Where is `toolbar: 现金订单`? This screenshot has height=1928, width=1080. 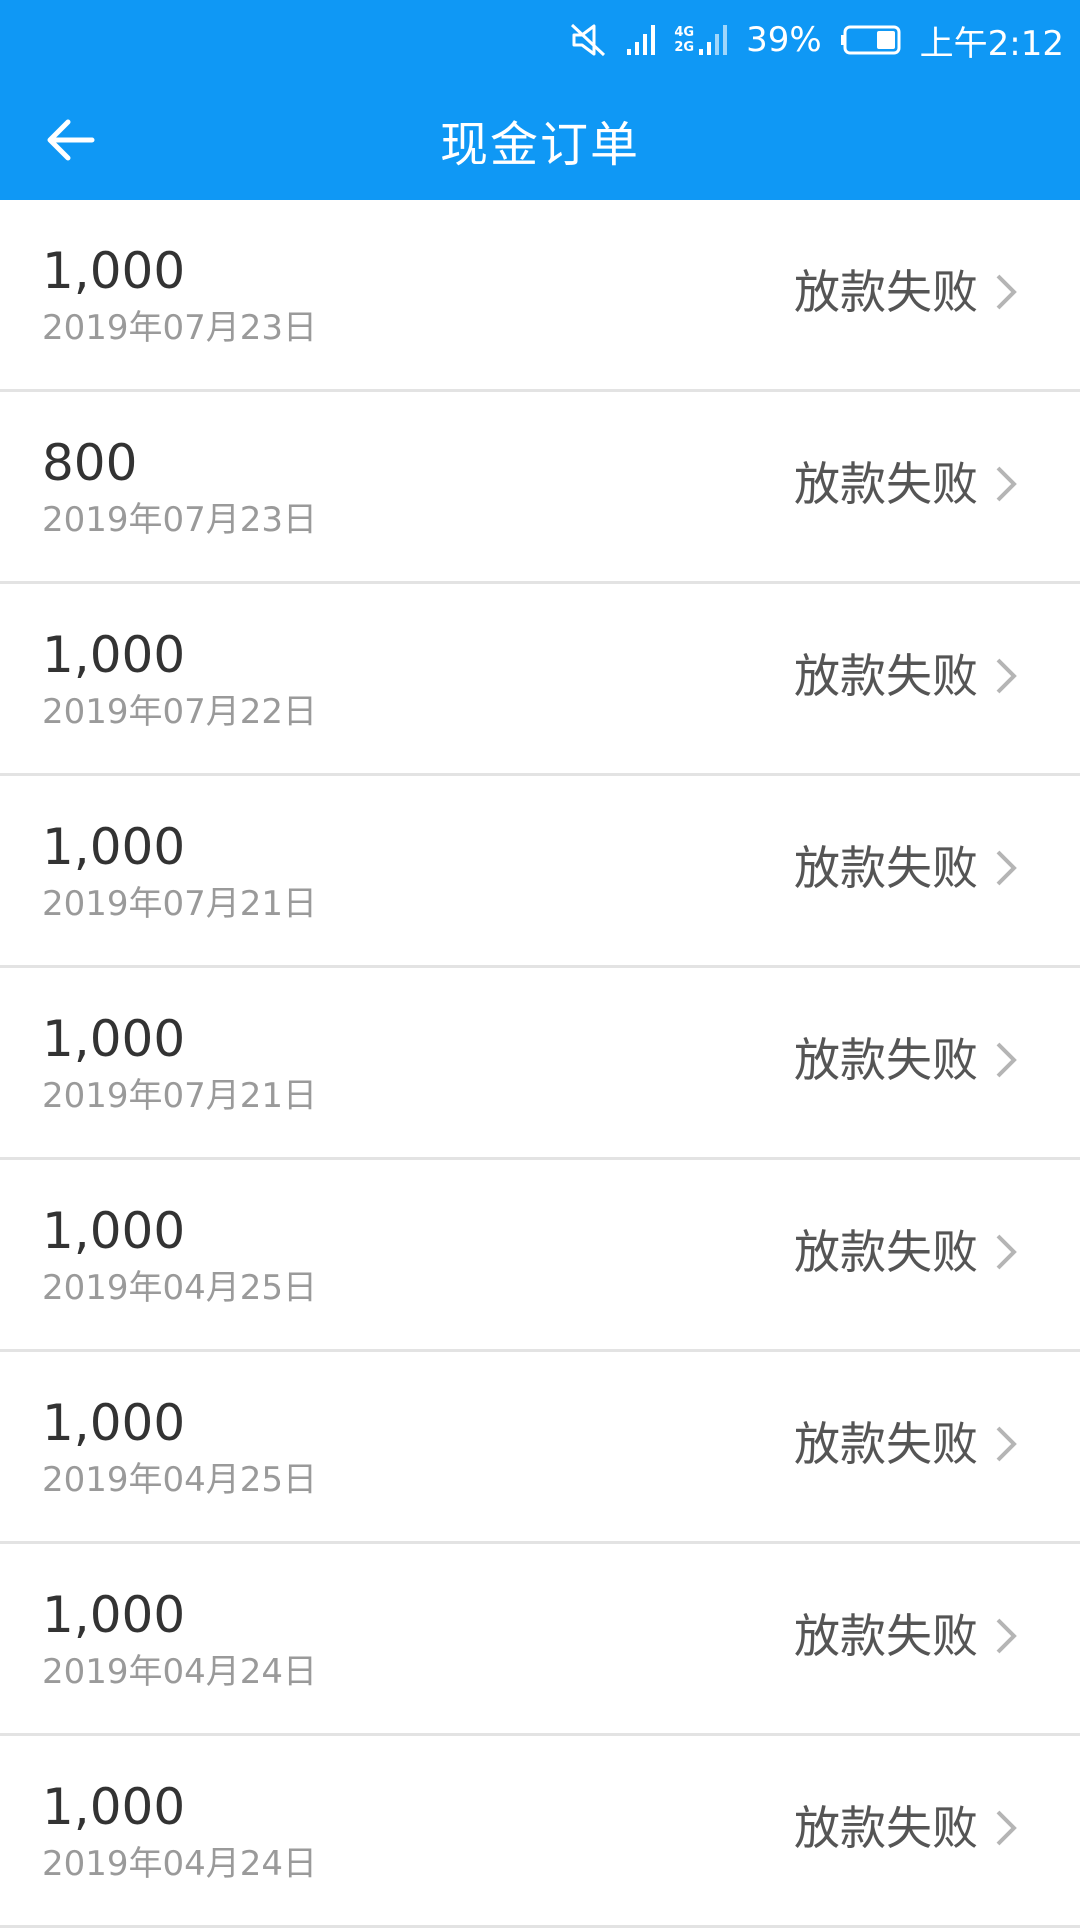
toolbar: 现金订单 is located at coordinates (540, 140).